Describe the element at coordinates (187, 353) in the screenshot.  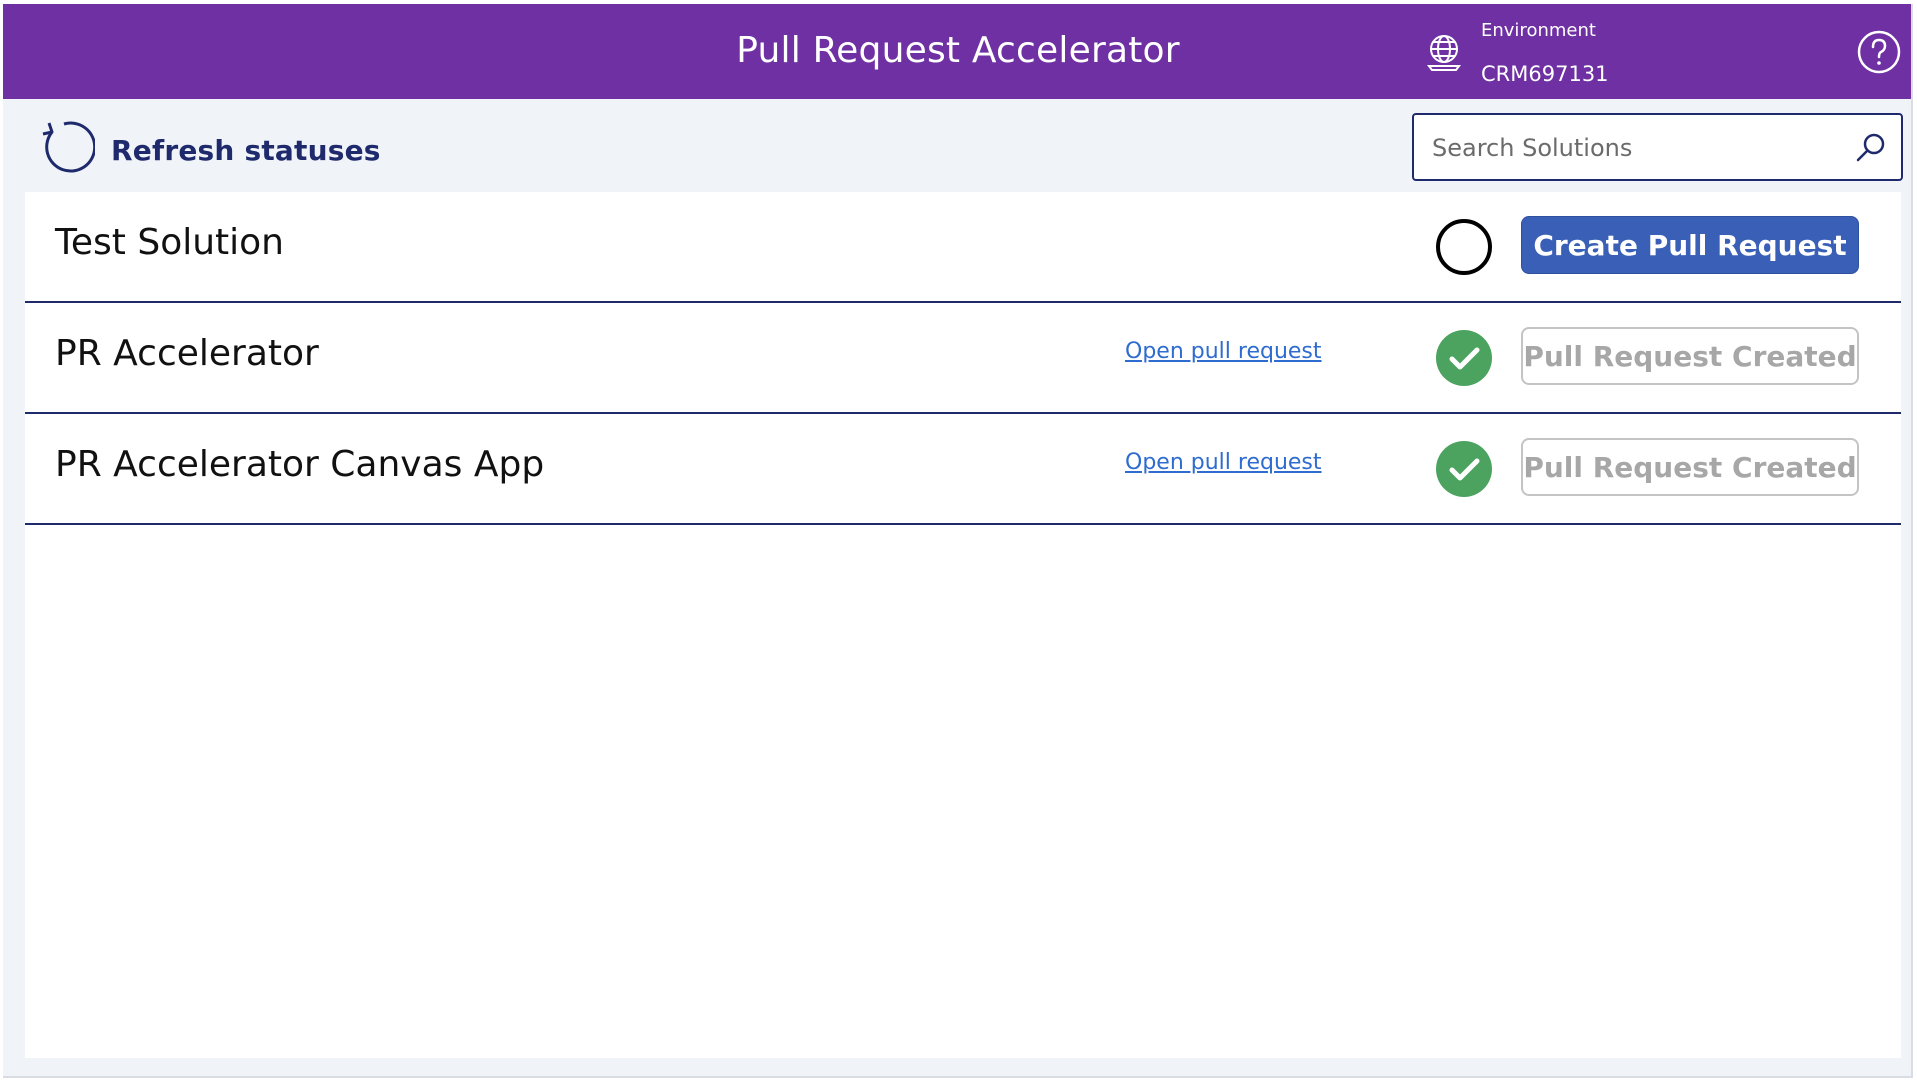
I see `solution-name: PR Accelerator` at that location.